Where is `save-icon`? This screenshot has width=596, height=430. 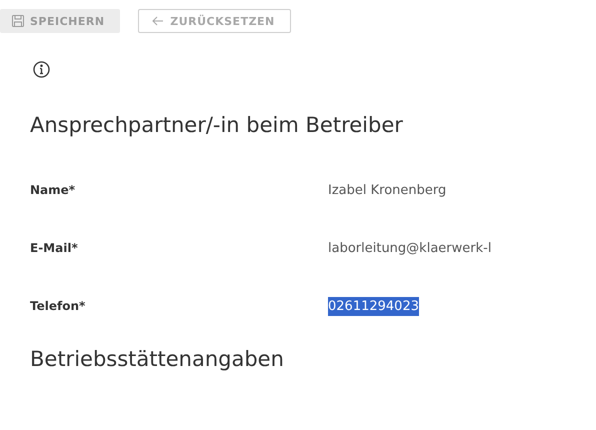
save-icon is located at coordinates (18, 21).